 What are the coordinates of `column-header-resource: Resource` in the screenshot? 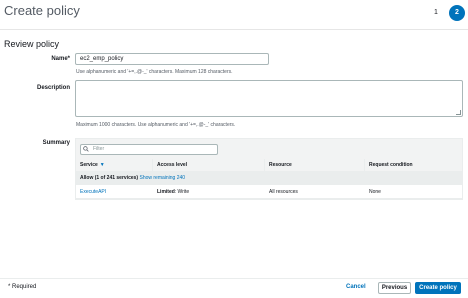 It's located at (315, 165).